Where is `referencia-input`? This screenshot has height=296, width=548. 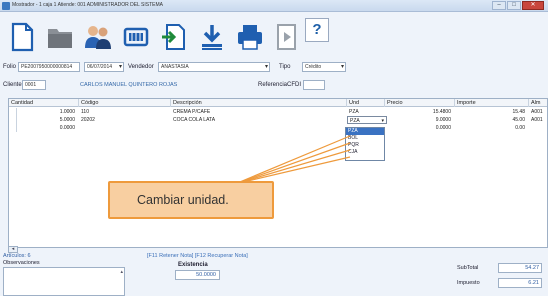 referencia-input is located at coordinates (314, 85).